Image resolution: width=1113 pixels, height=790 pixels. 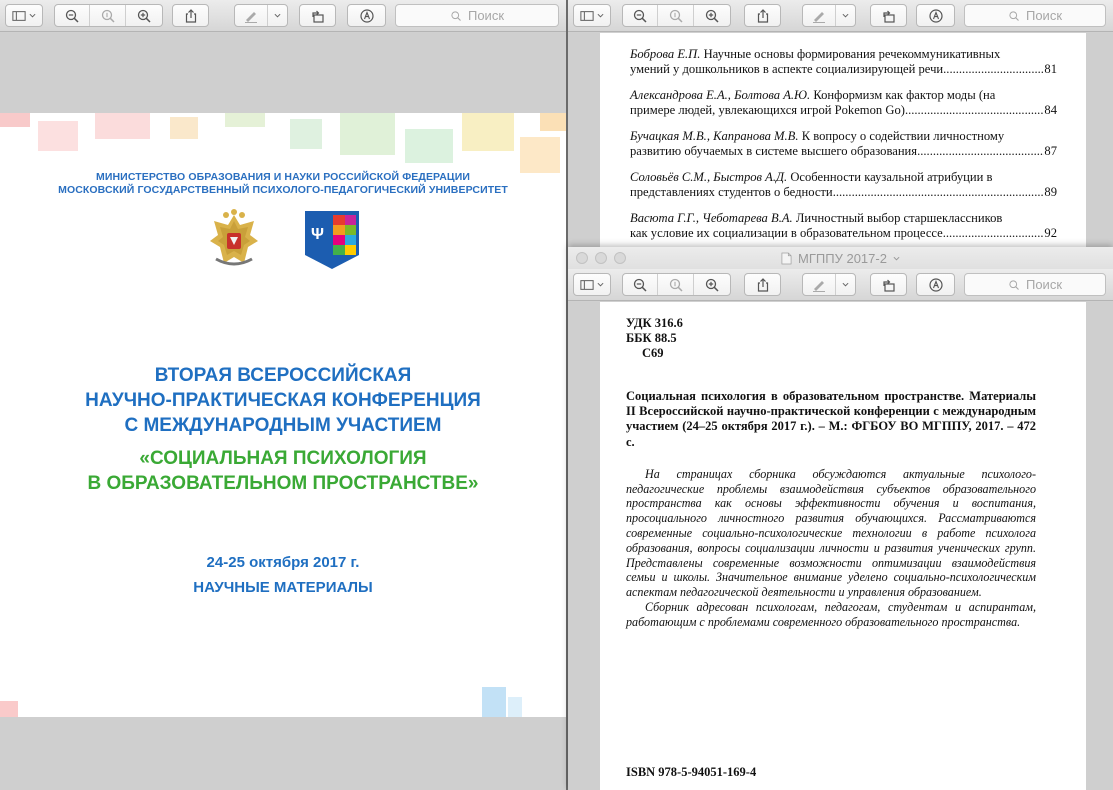 I want to click on annotate-icon, so click(x=935, y=284).